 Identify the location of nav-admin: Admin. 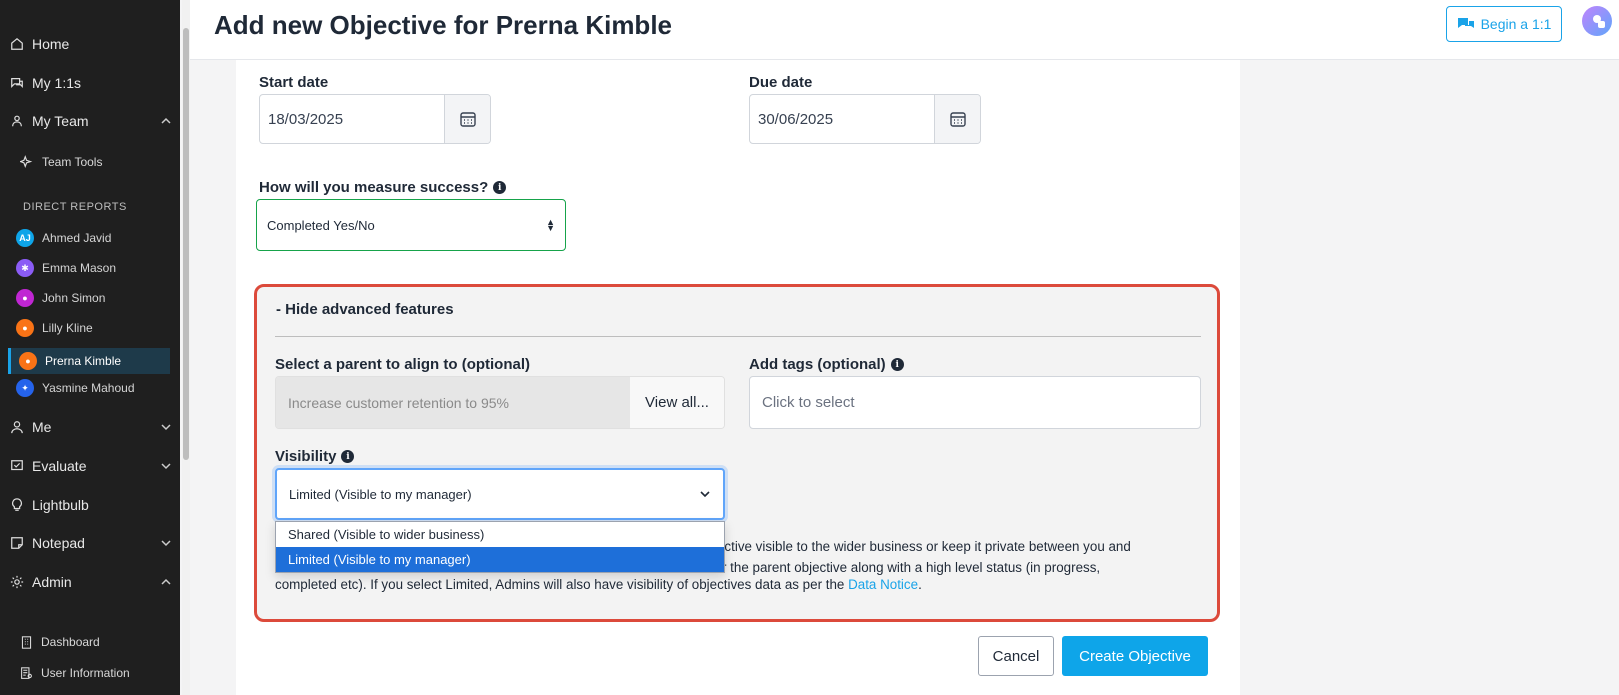
(91, 582).